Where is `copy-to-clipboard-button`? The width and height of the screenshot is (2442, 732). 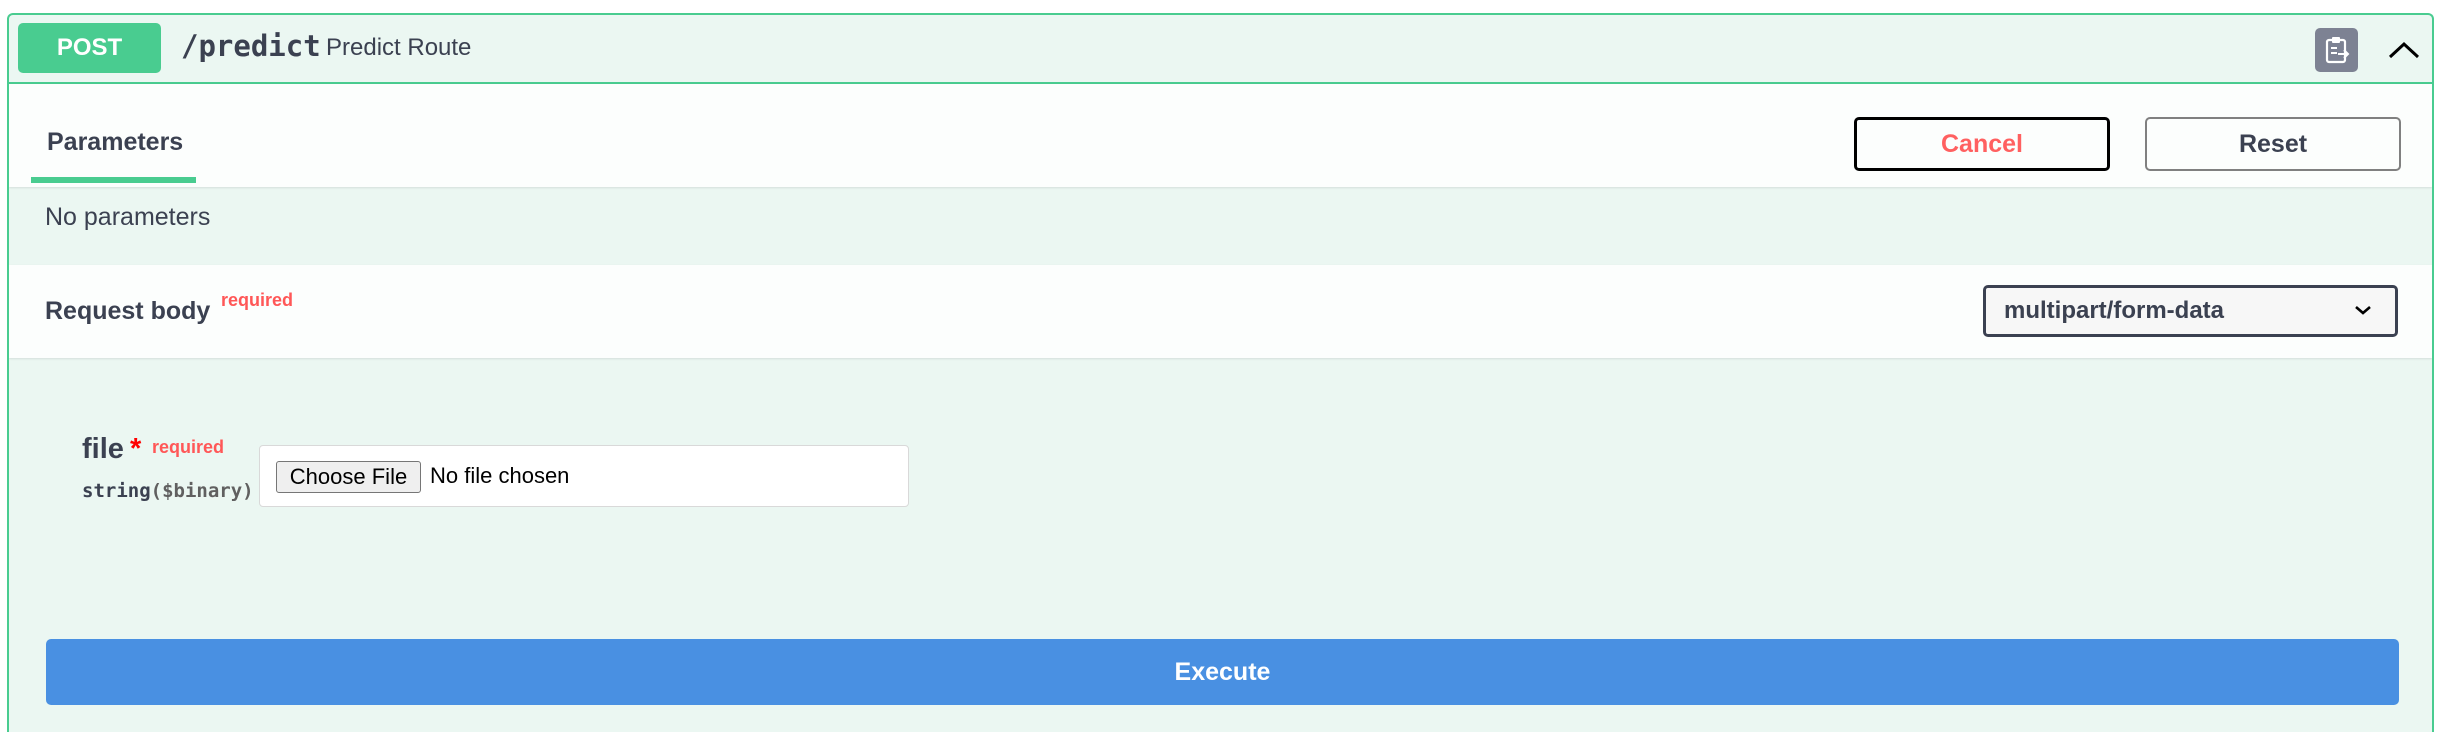 copy-to-clipboard-button is located at coordinates (2336, 50).